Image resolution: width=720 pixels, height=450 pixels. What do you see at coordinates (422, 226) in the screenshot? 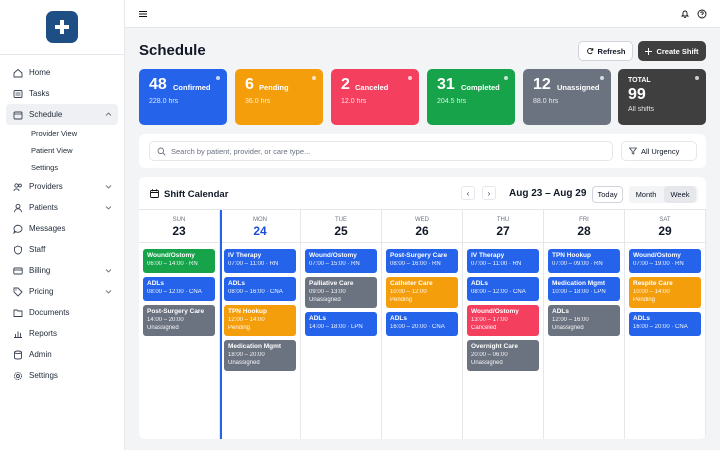
I see `day-header: WED 26` at bounding box center [422, 226].